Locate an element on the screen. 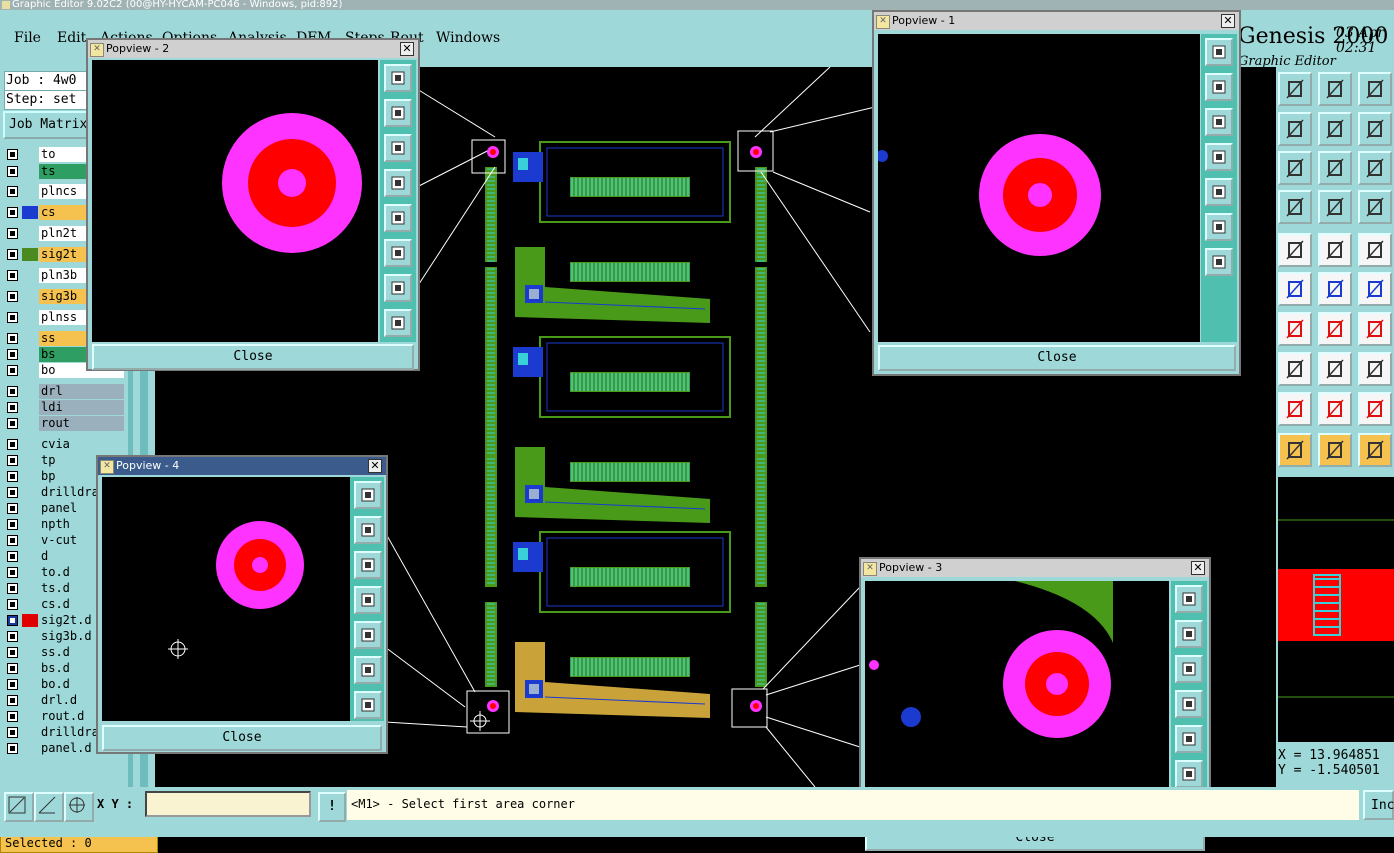 The image size is (1394, 853). popview-4-close-button: Close is located at coordinates (242, 738).